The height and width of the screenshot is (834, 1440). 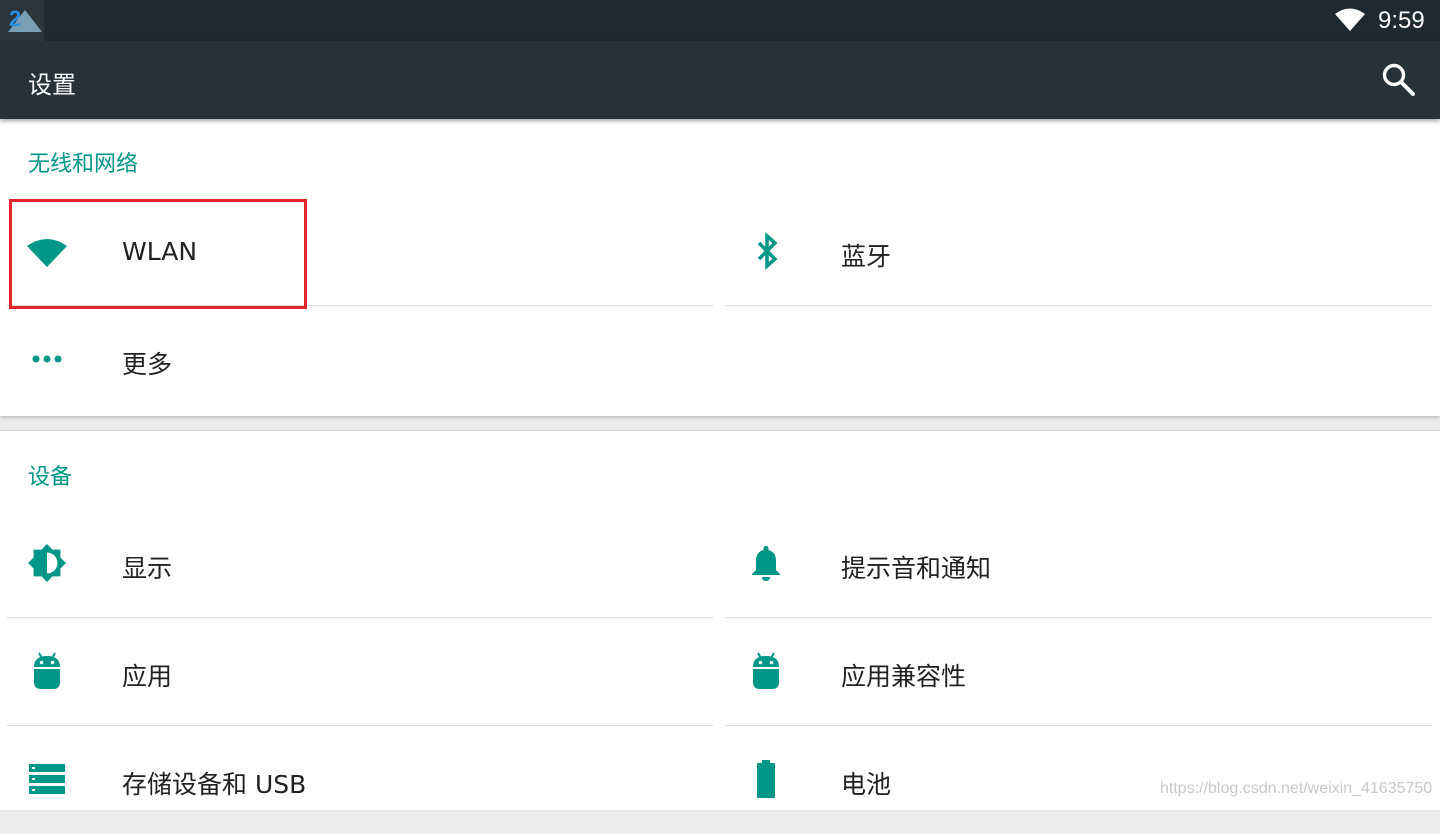 What do you see at coordinates (767, 251) in the screenshot?
I see `bluetooth-icon` at bounding box center [767, 251].